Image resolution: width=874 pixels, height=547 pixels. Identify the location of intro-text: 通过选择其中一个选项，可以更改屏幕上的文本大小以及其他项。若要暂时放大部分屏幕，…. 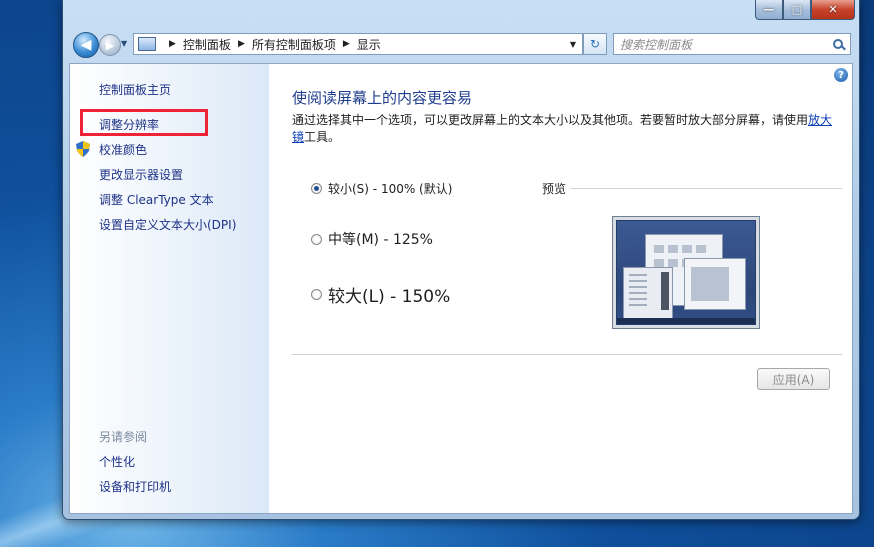
(564, 129).